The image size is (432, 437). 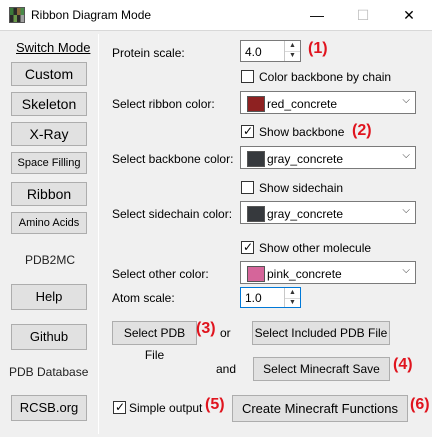 I want to click on rcsb-button: RCSB.org, so click(x=49, y=408).